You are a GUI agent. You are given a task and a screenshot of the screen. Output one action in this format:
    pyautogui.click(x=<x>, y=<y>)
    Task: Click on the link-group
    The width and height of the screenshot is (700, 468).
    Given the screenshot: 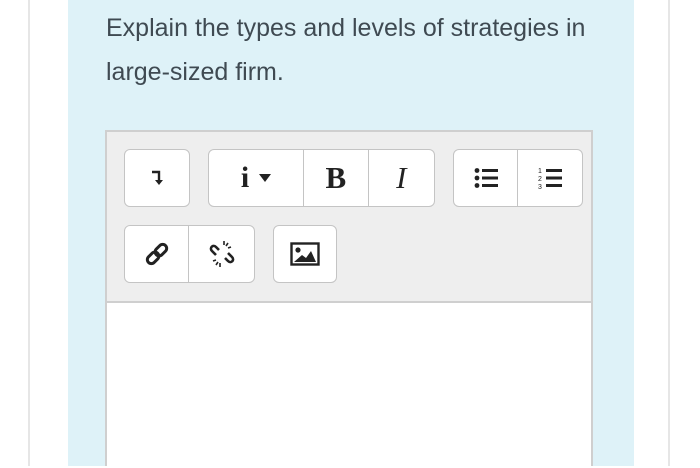 What is the action you would take?
    pyautogui.click(x=189, y=254)
    